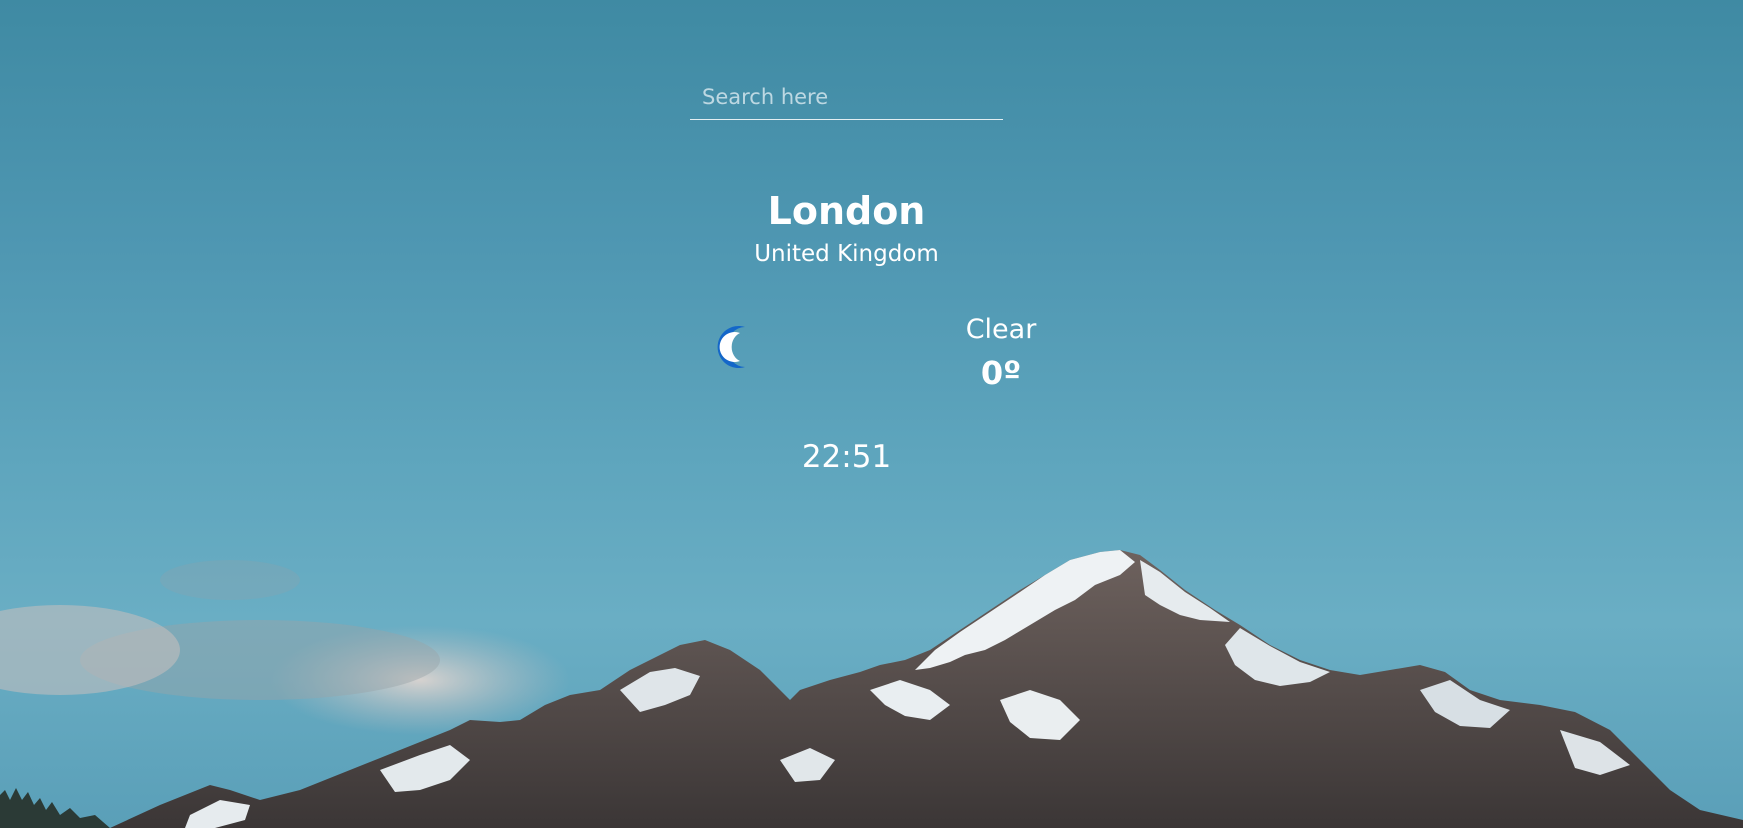 The height and width of the screenshot is (828, 1743). I want to click on country-name: United Kingdom, so click(846, 254).